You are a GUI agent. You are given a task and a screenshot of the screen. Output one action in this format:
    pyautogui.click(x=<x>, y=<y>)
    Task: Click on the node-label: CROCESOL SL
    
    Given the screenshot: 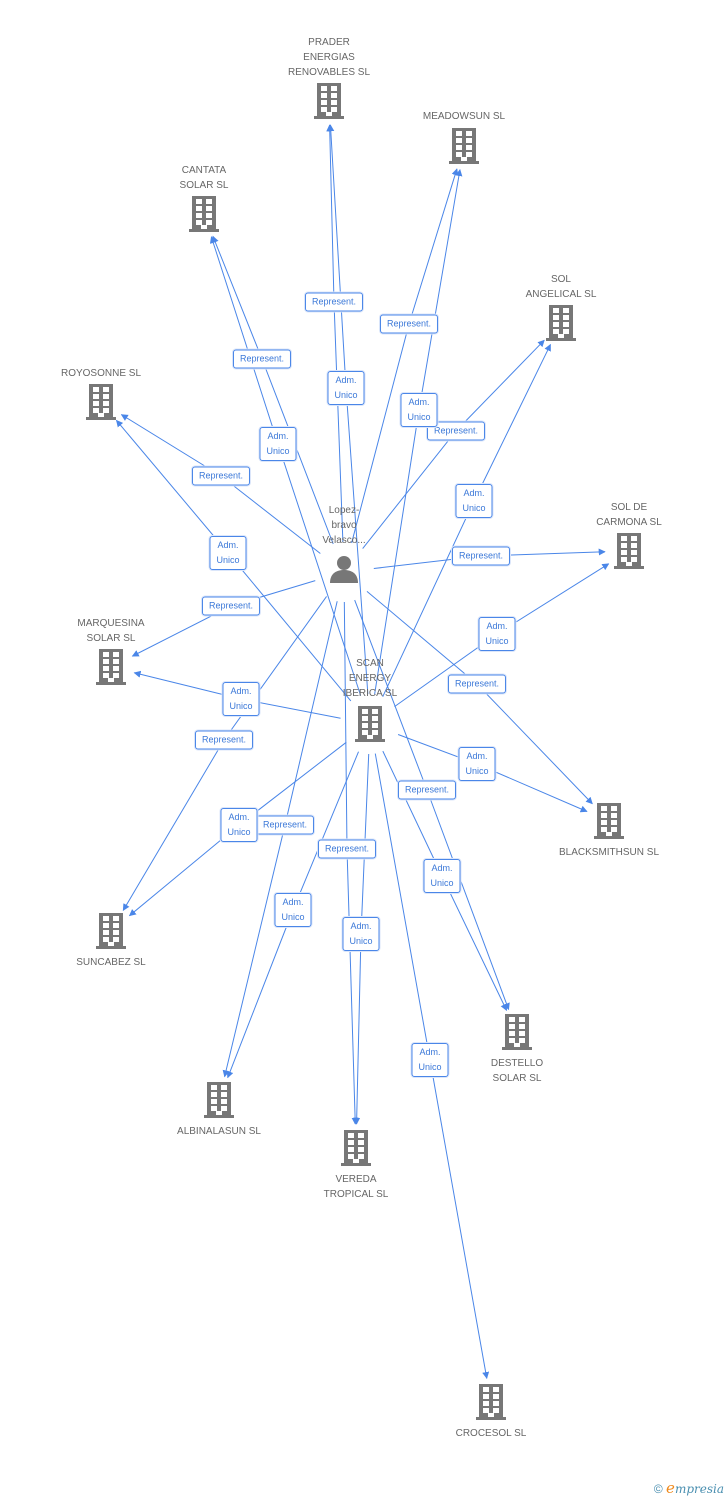 What is the action you would take?
    pyautogui.click(x=491, y=1433)
    